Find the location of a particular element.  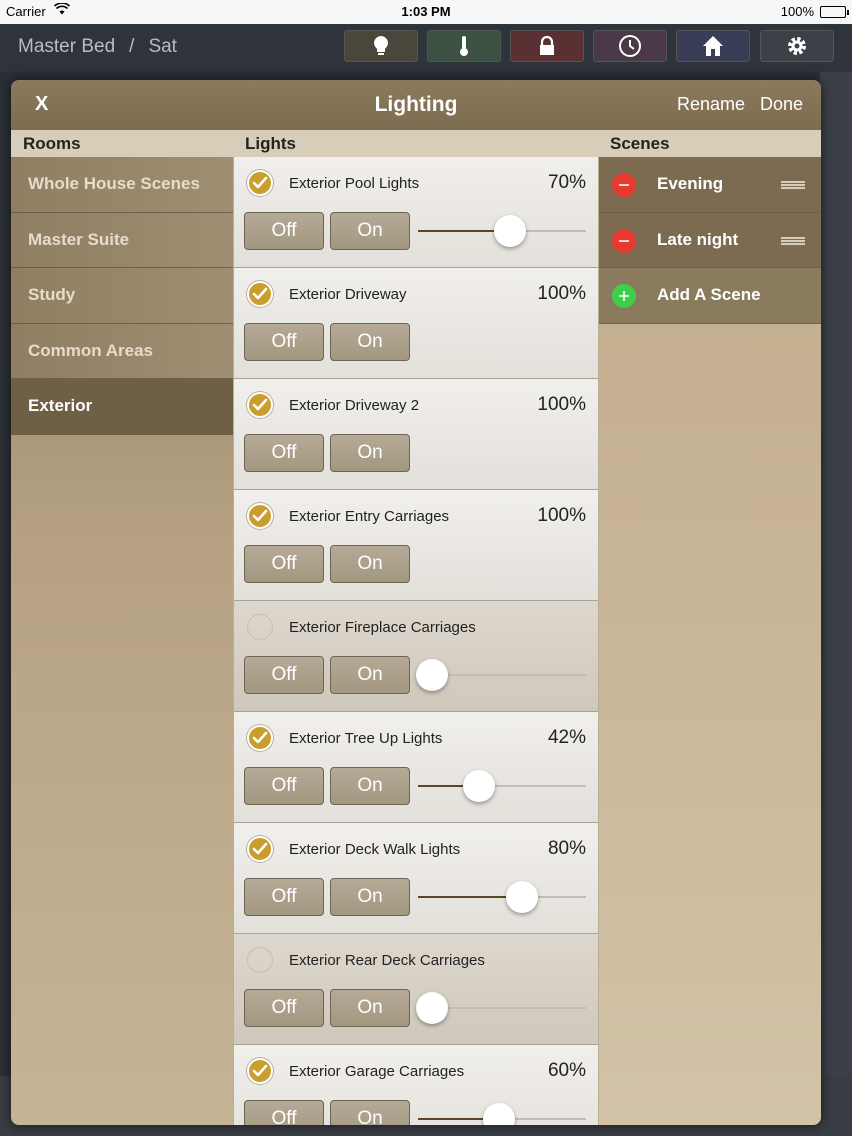

clock-time: 1:03 PM is located at coordinates (426, 11).